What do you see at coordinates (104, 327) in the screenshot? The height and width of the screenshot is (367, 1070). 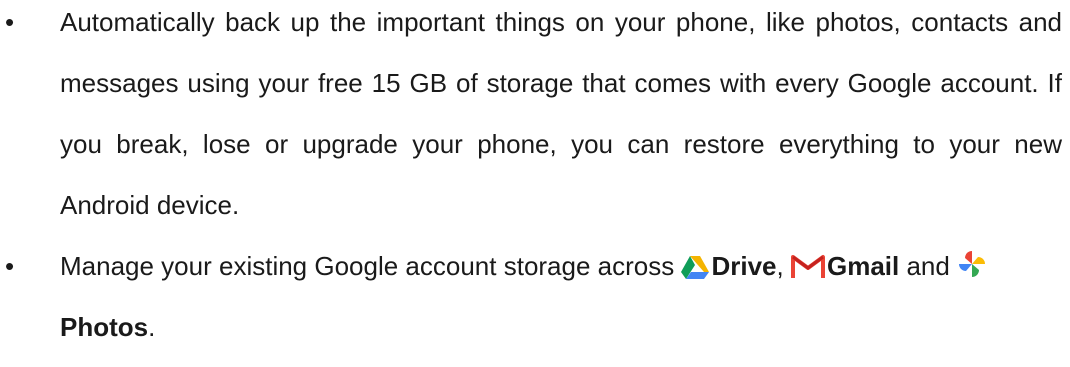 I see `photos-label: Photos` at bounding box center [104, 327].